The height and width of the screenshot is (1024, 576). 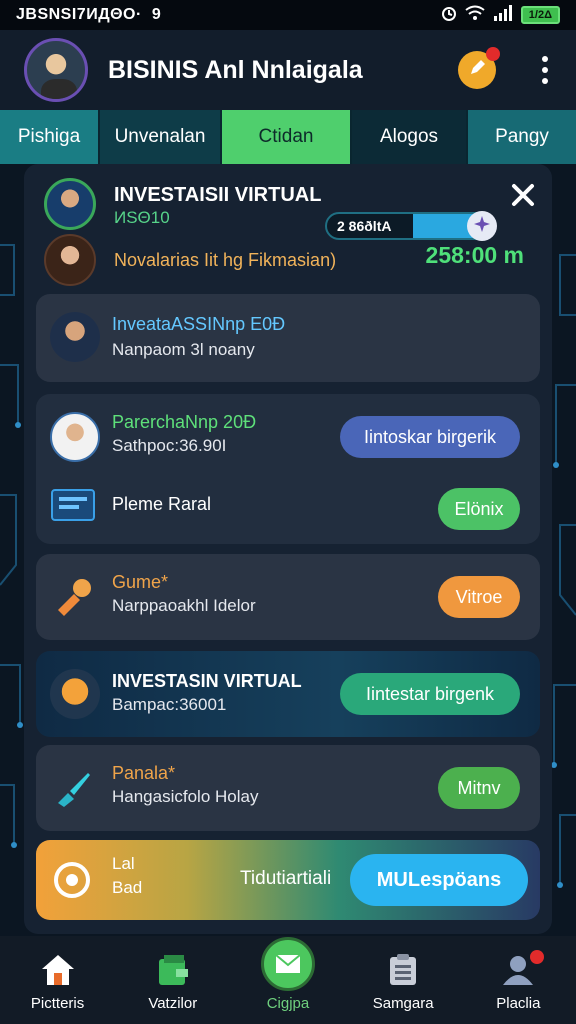 What do you see at coordinates (403, 970) in the screenshot?
I see `clipboard-icon` at bounding box center [403, 970].